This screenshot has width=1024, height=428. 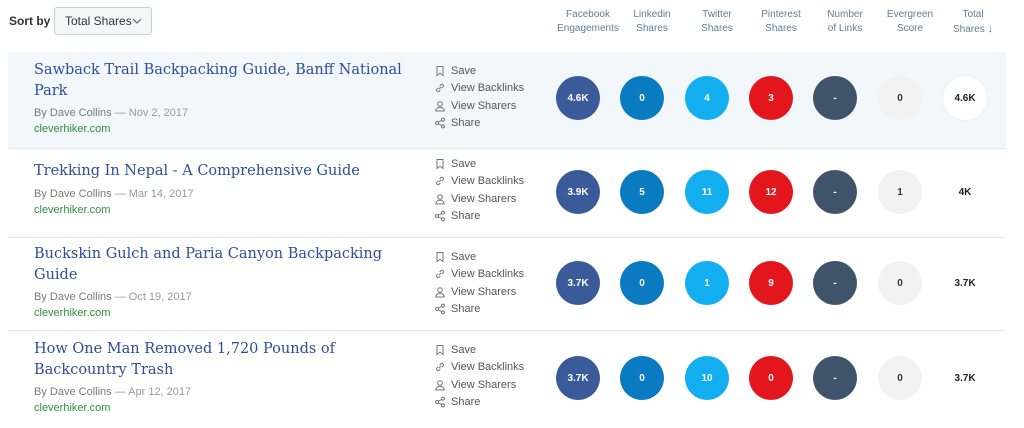 I want to click on column-header-pinterest-shares: Pinterest Shares, so click(x=781, y=22).